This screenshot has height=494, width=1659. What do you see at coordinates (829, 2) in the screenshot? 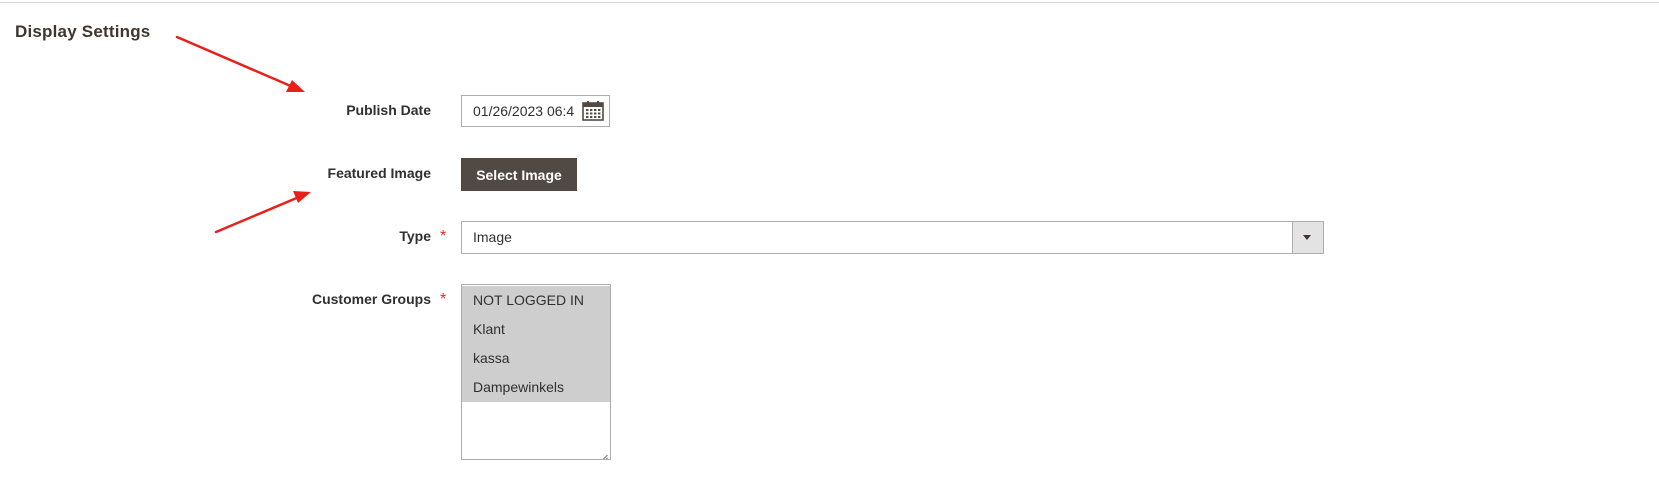
I see `top-divider` at bounding box center [829, 2].